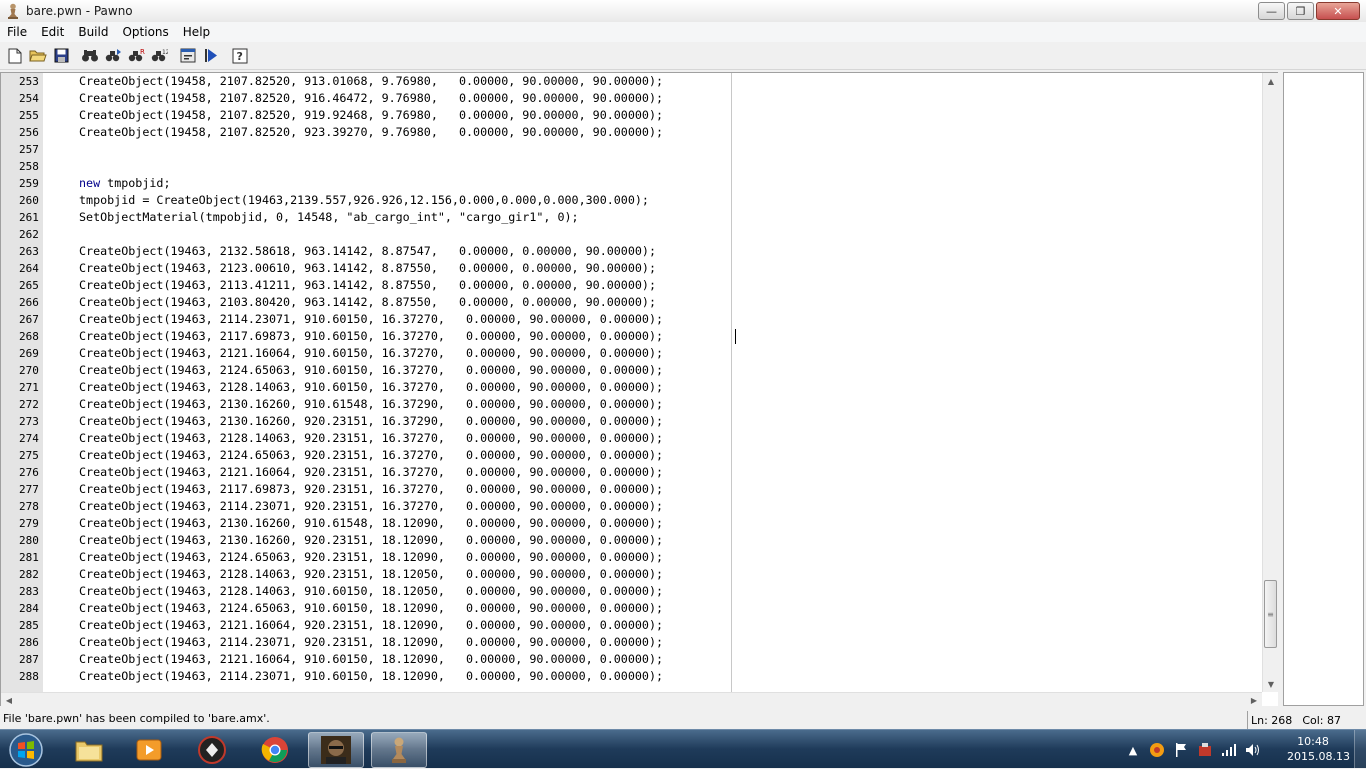 The height and width of the screenshot is (769, 1366). Describe the element at coordinates (17, 32) in the screenshot. I see `menu-file: File` at that location.